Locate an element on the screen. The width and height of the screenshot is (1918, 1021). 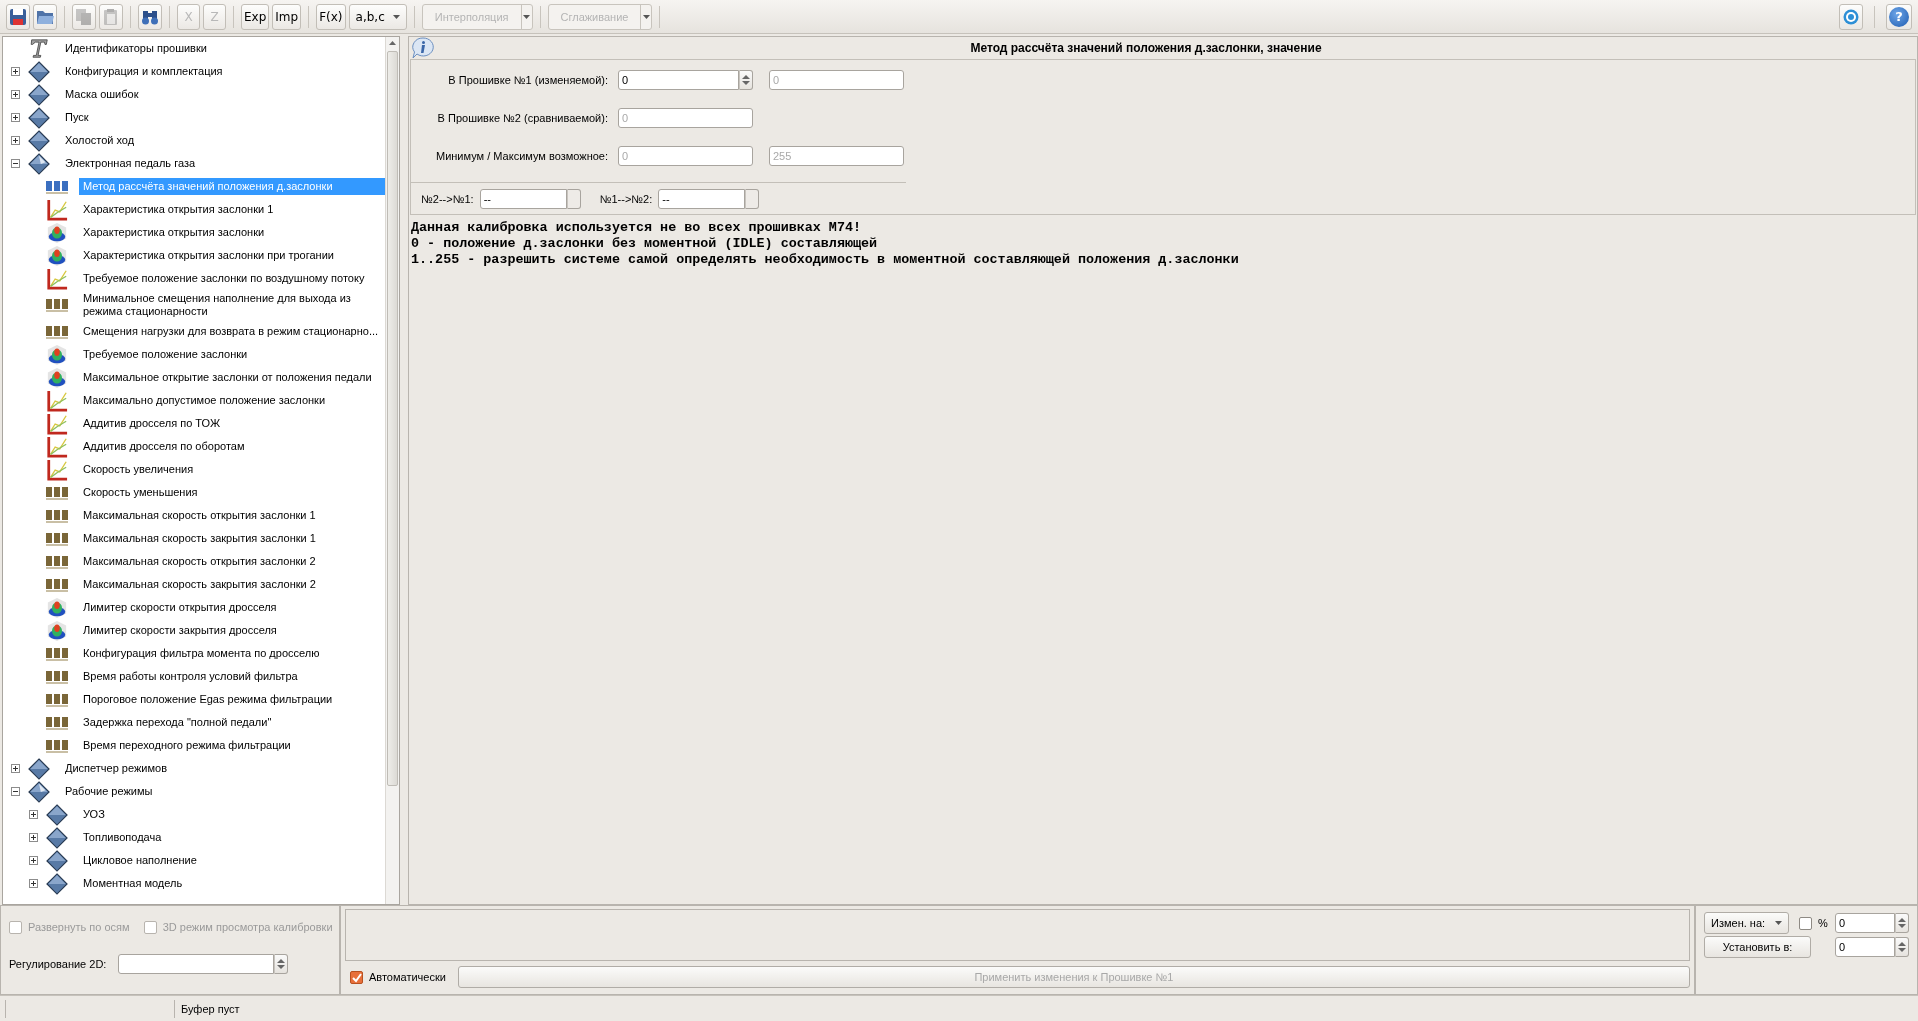
up-down-arrows-icon is located at coordinates (281, 964).